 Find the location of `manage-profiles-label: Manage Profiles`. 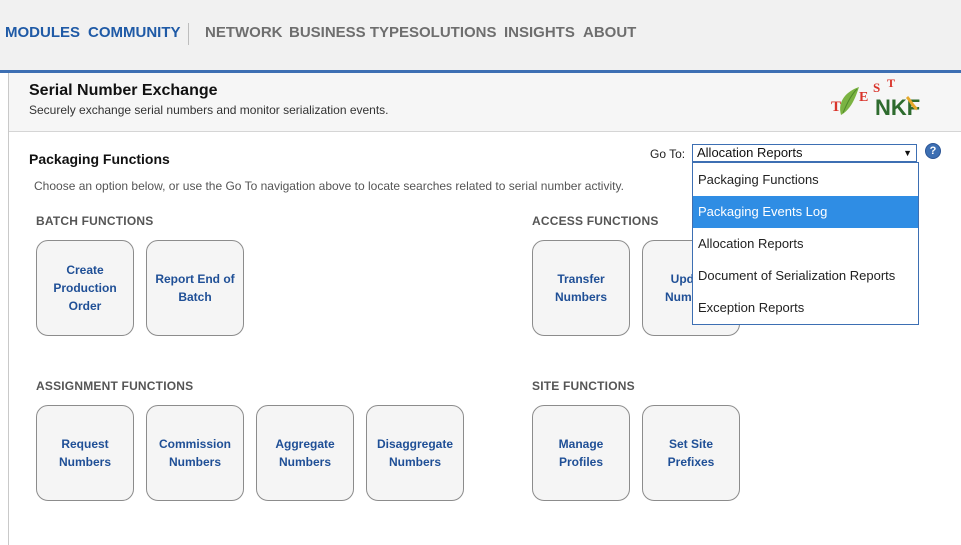

manage-profiles-label: Manage Profiles is located at coordinates (581, 453).